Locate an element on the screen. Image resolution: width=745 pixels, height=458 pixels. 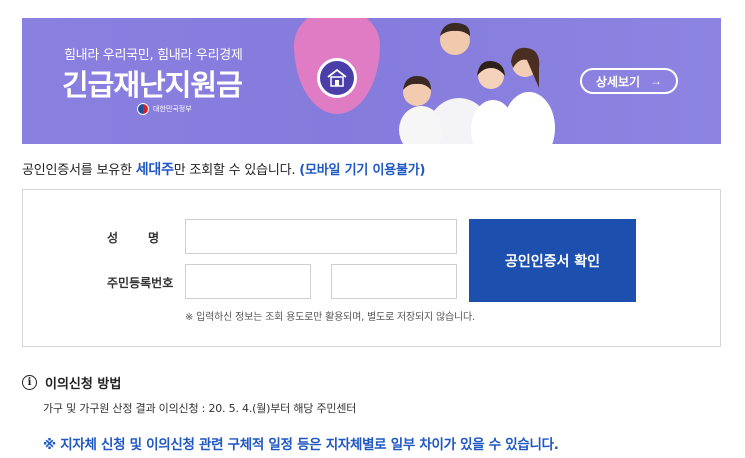
notice-prefix: 공인인증서를 보유한 is located at coordinates (79, 170).